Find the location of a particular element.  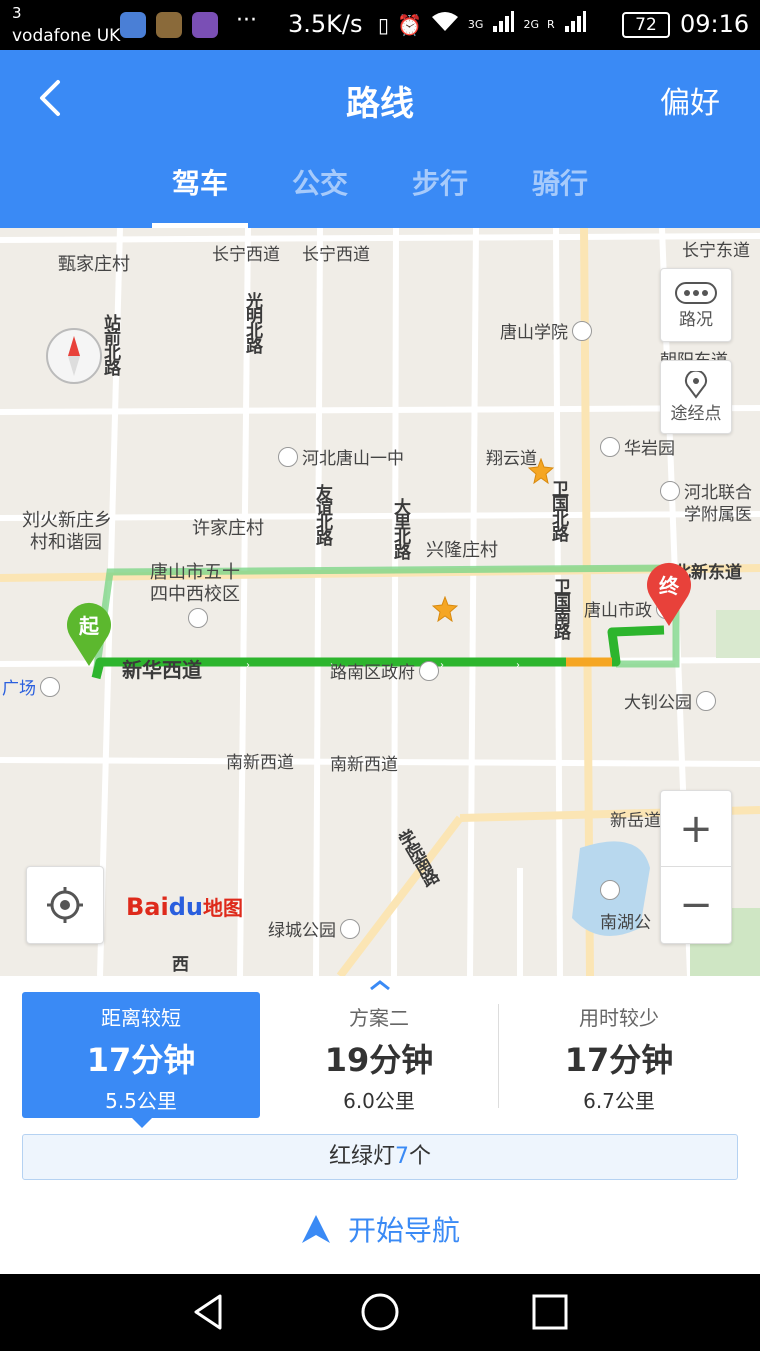

alarm-icon: ⏰ is located at coordinates (409, 24).